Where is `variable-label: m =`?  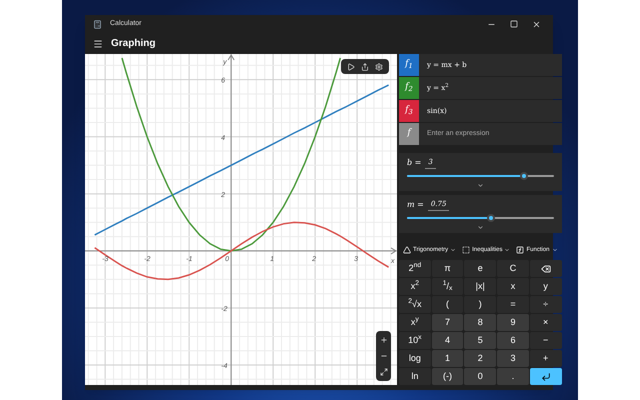 variable-label: m = is located at coordinates (415, 205).